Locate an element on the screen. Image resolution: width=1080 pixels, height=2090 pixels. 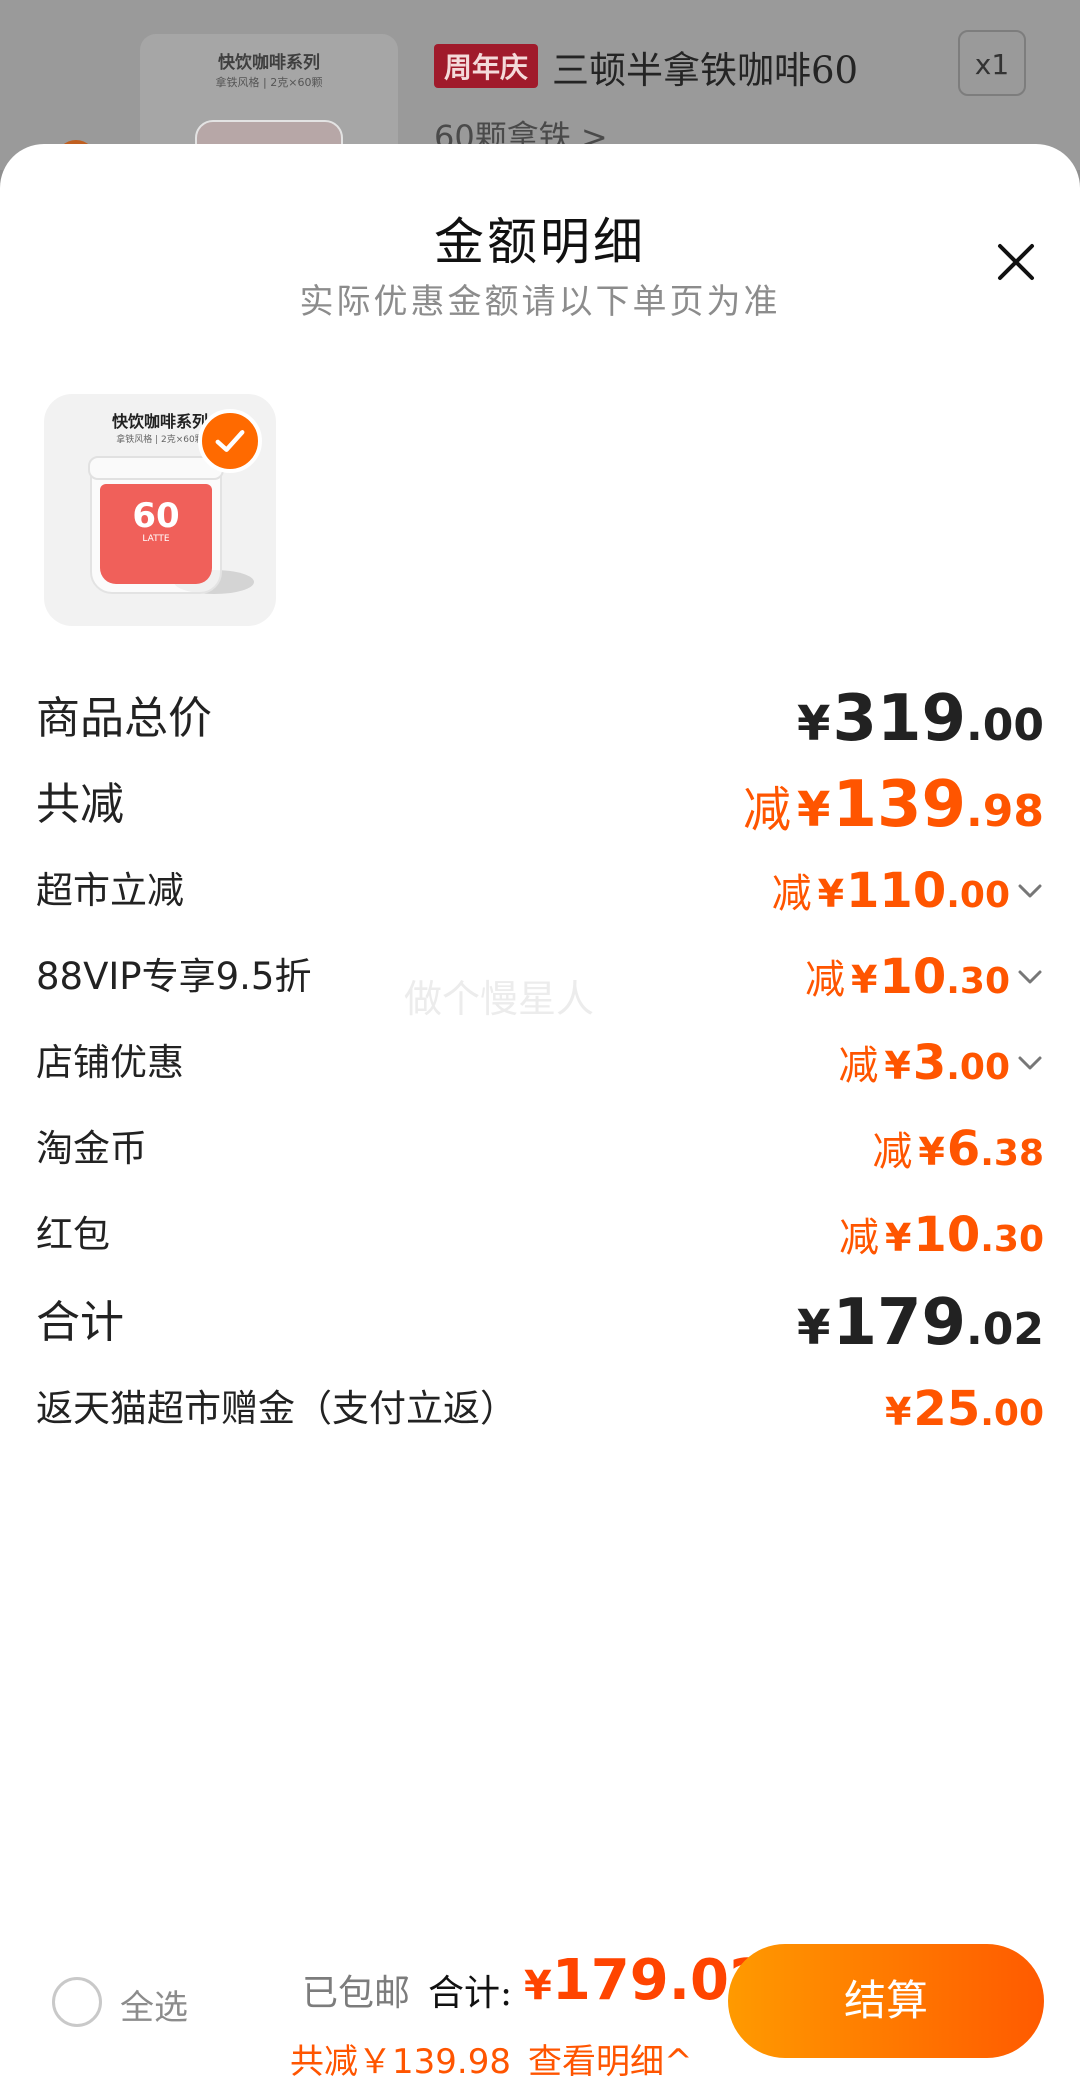
view-detail-link: 查看明细^ is located at coordinates (610, 2058).